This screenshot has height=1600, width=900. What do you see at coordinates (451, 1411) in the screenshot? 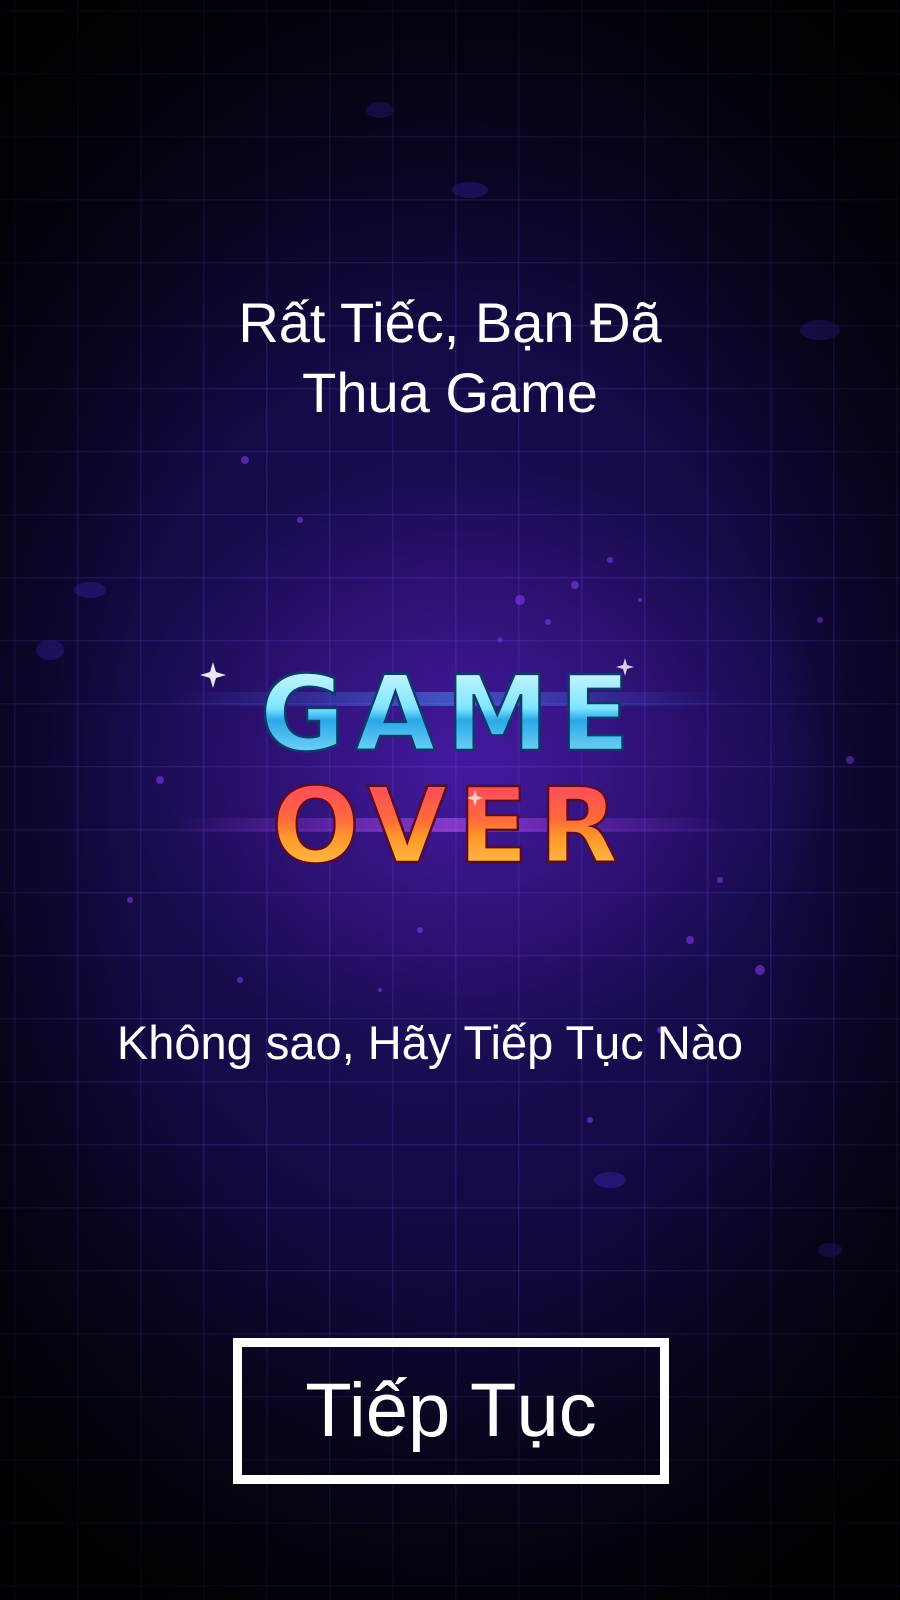
I see `continue-button: Tiếp Tục` at bounding box center [451, 1411].